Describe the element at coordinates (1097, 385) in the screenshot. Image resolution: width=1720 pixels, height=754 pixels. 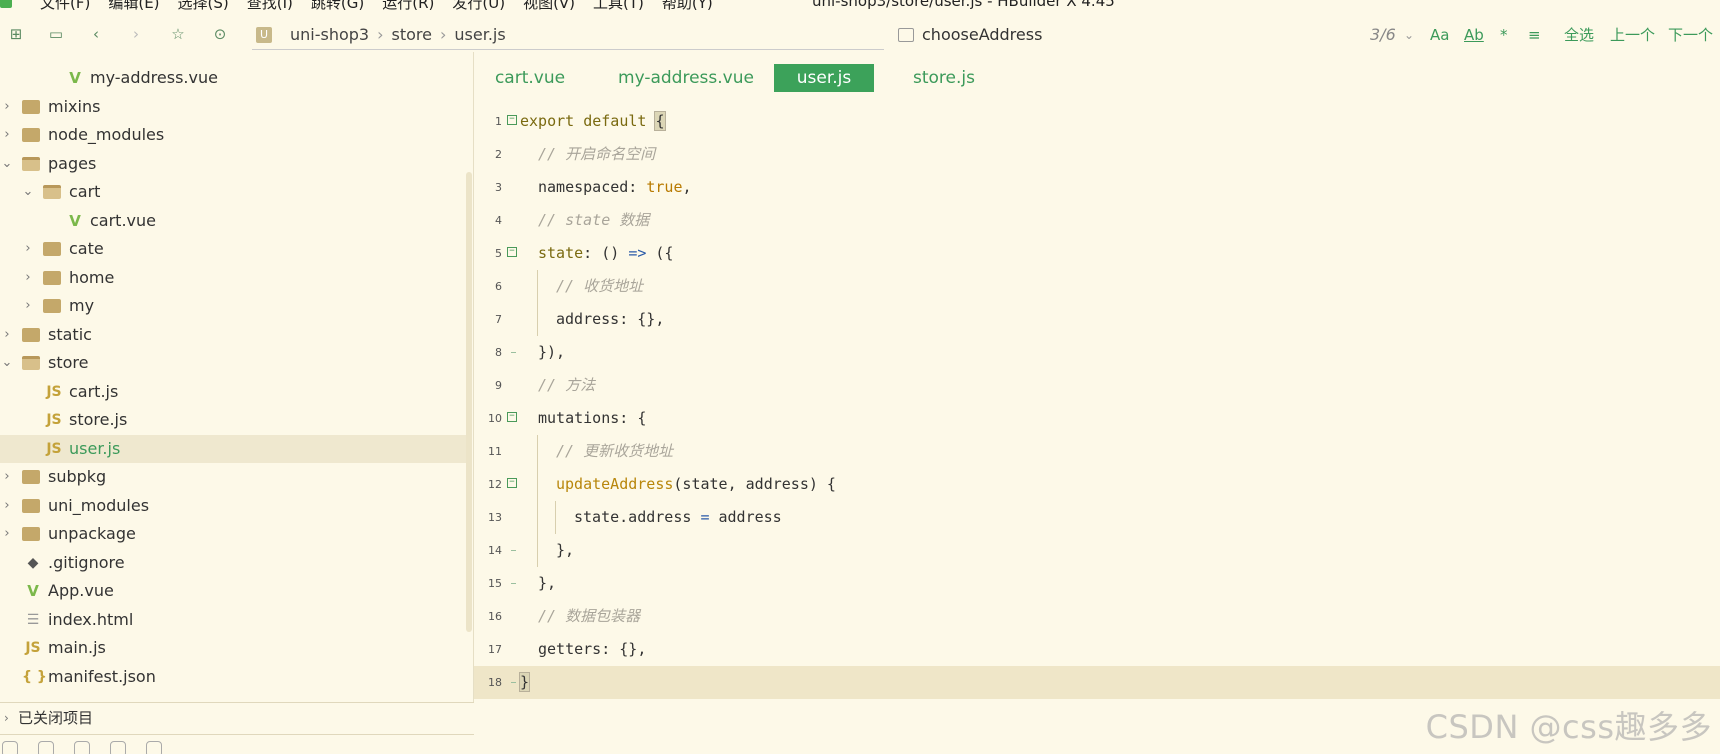
I see `code-line: 9 // 方法` at that location.